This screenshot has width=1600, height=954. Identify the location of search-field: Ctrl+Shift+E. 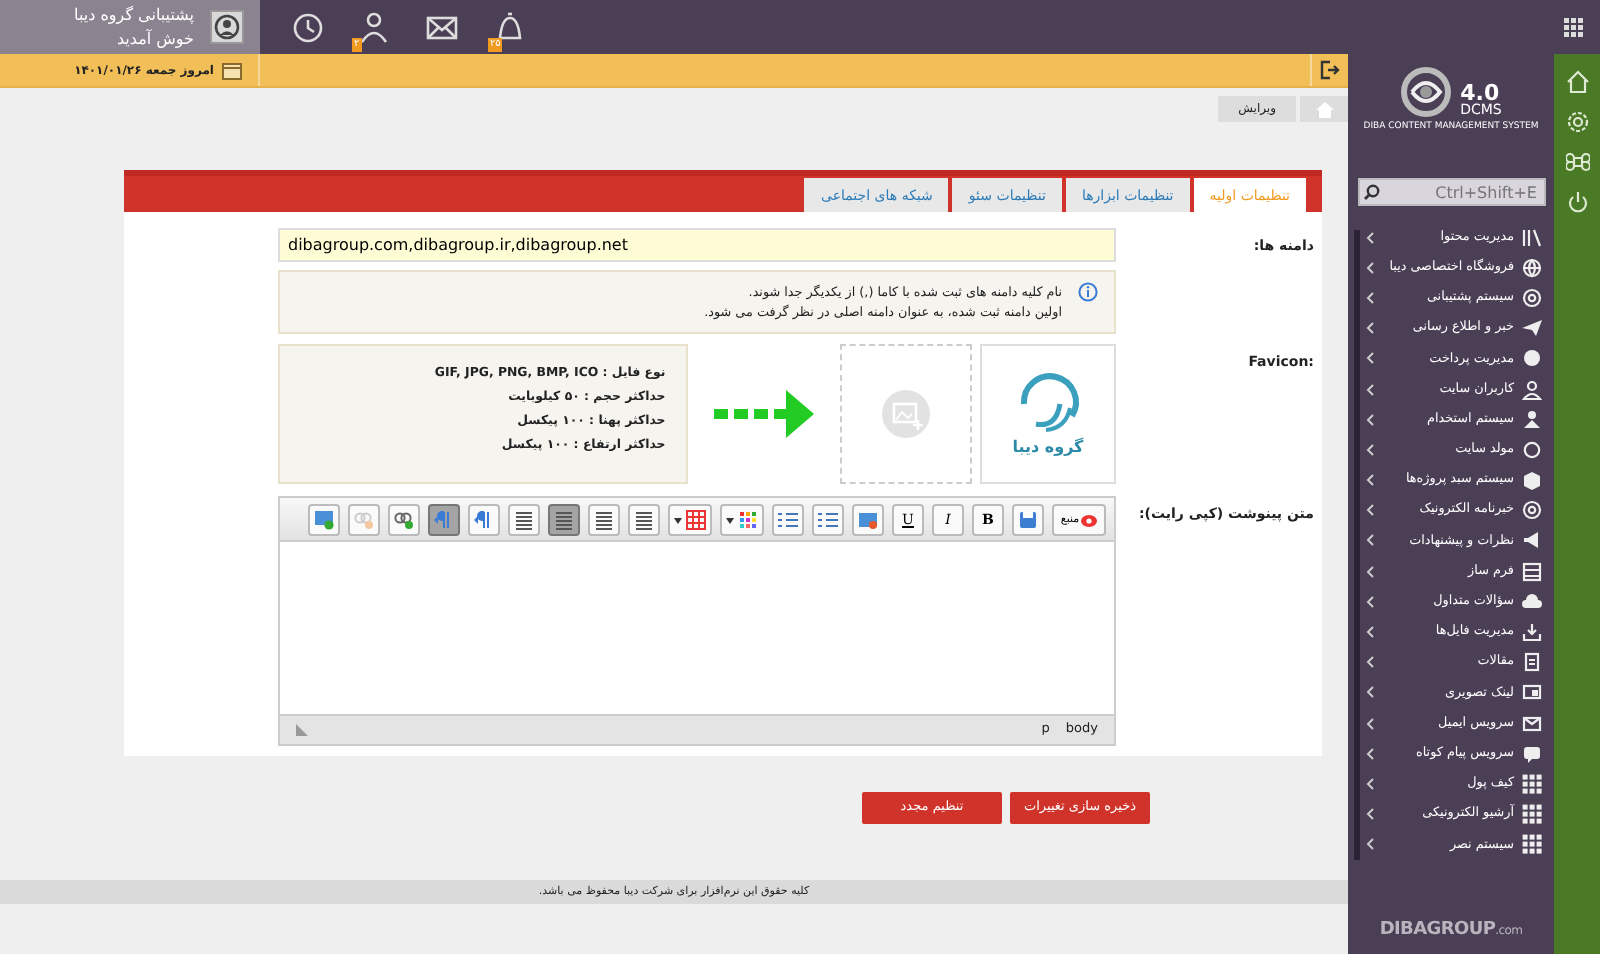
(1451, 192).